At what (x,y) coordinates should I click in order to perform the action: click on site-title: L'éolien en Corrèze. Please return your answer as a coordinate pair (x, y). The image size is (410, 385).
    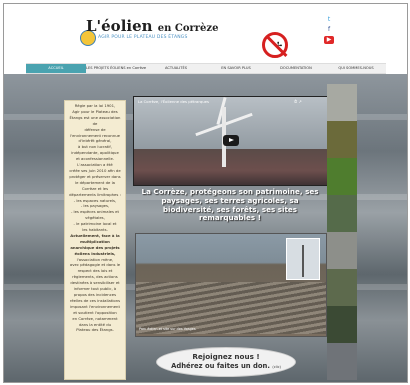
    Looking at the image, I should click on (152, 26).